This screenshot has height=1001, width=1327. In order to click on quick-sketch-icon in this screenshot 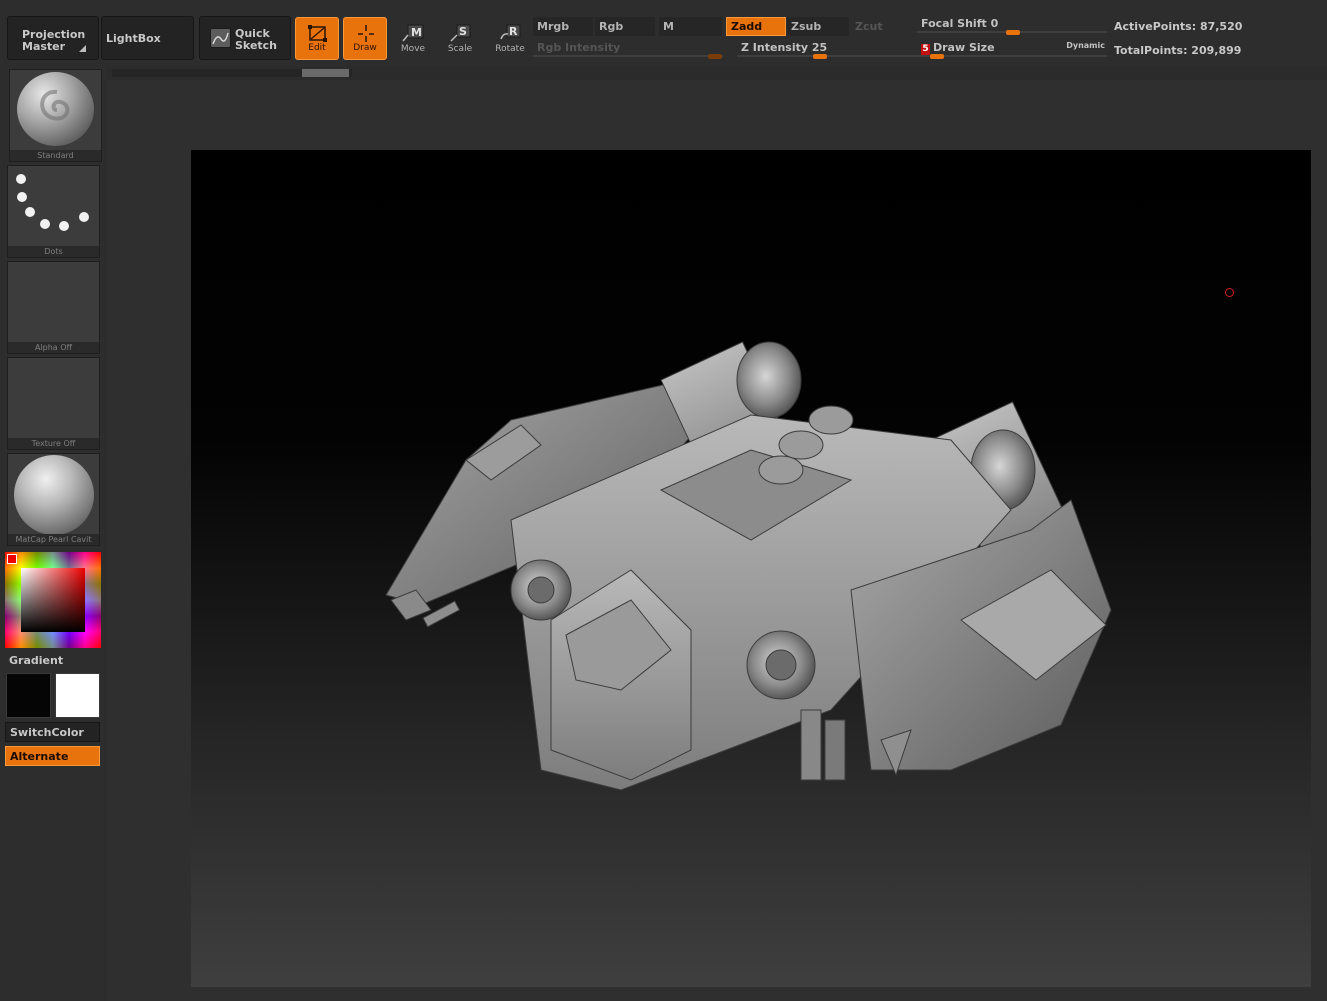, I will do `click(220, 38)`.